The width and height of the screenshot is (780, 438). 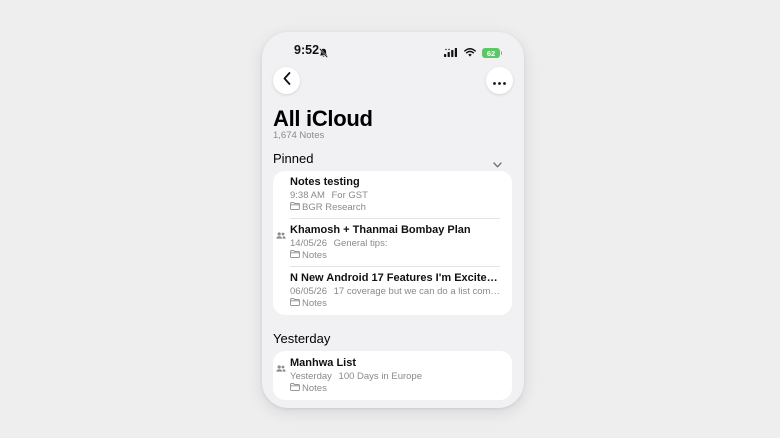 I want to click on note-meta: 9:38 AM For GST, so click(x=329, y=195).